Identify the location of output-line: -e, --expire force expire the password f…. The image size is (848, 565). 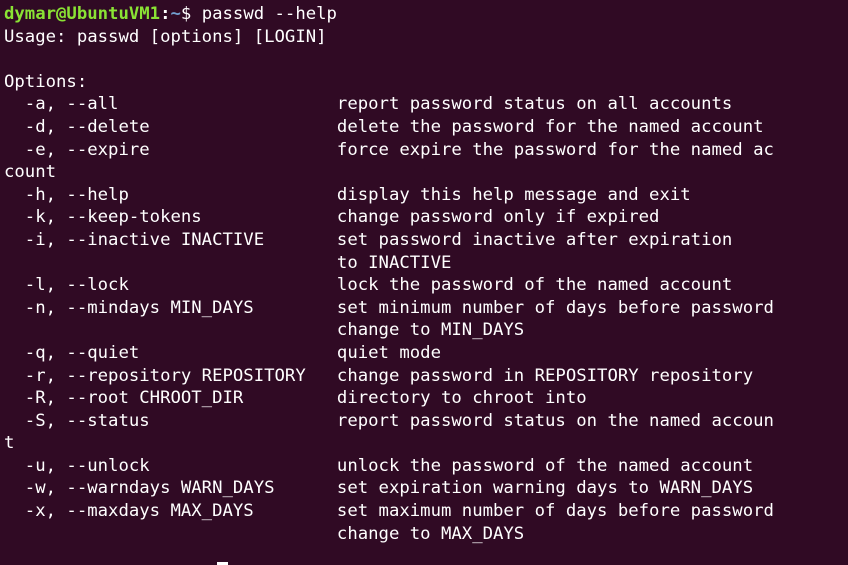
(389, 149).